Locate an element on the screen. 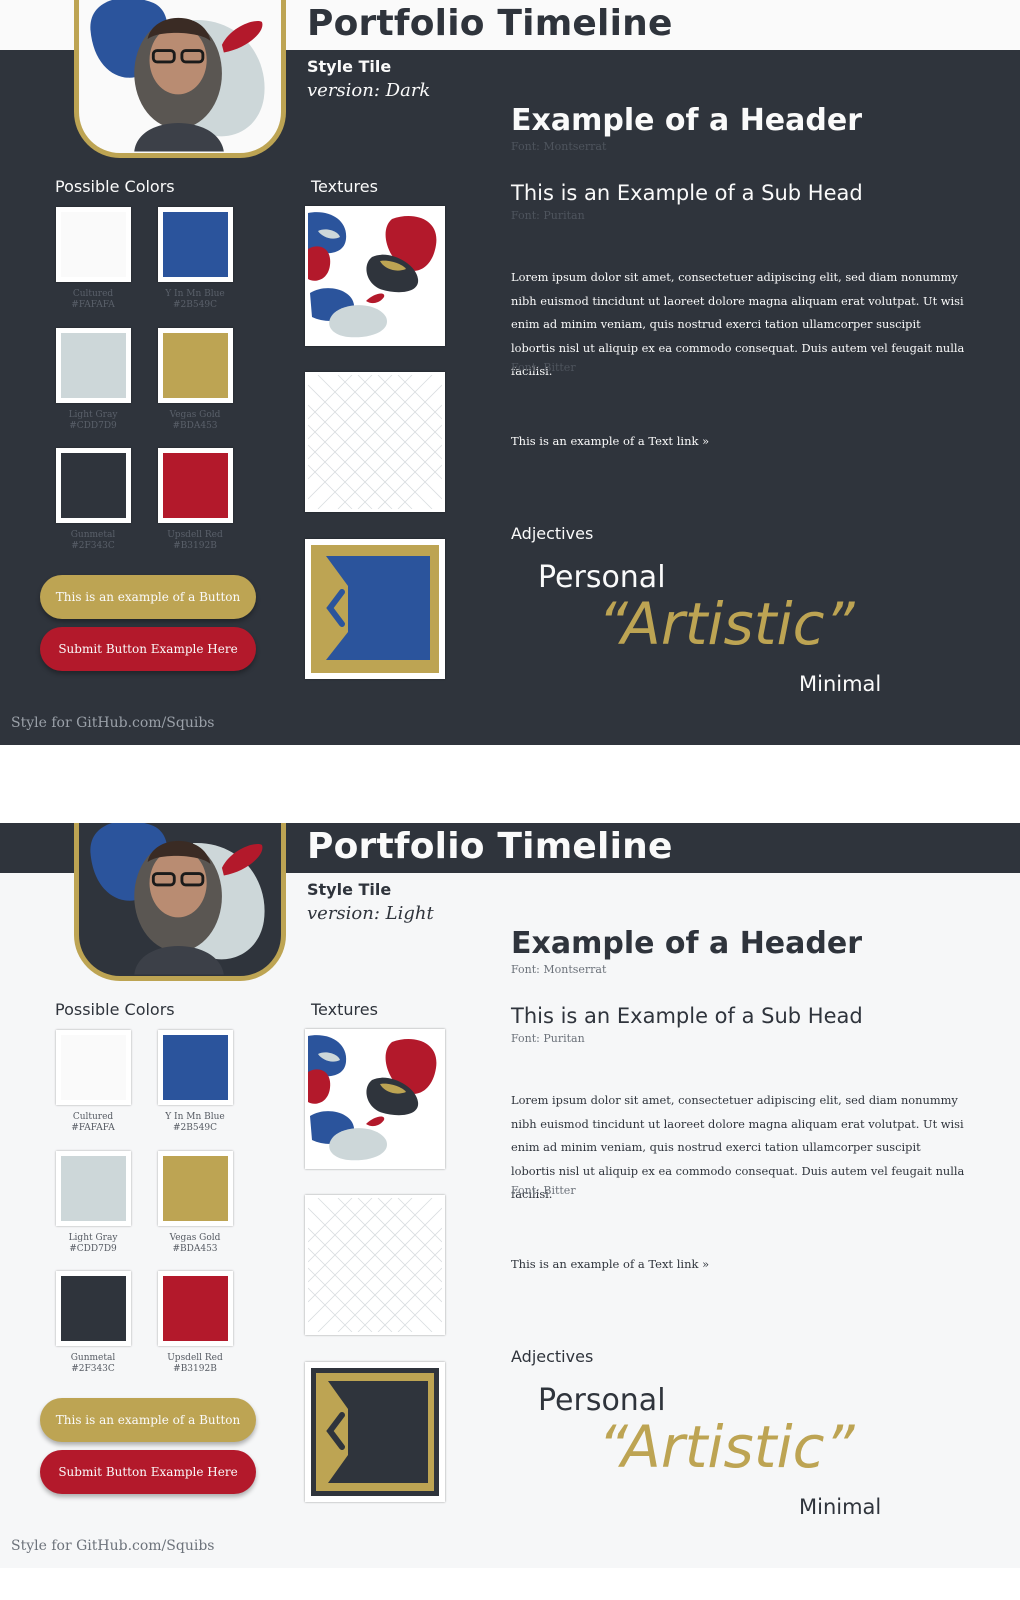  version-value: Dark is located at coordinates (408, 90).